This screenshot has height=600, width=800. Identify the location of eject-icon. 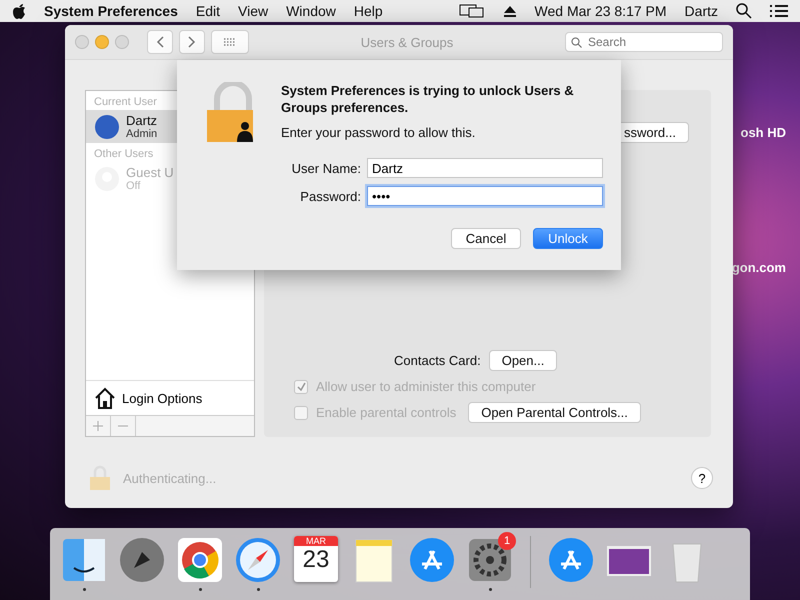
(509, 11).